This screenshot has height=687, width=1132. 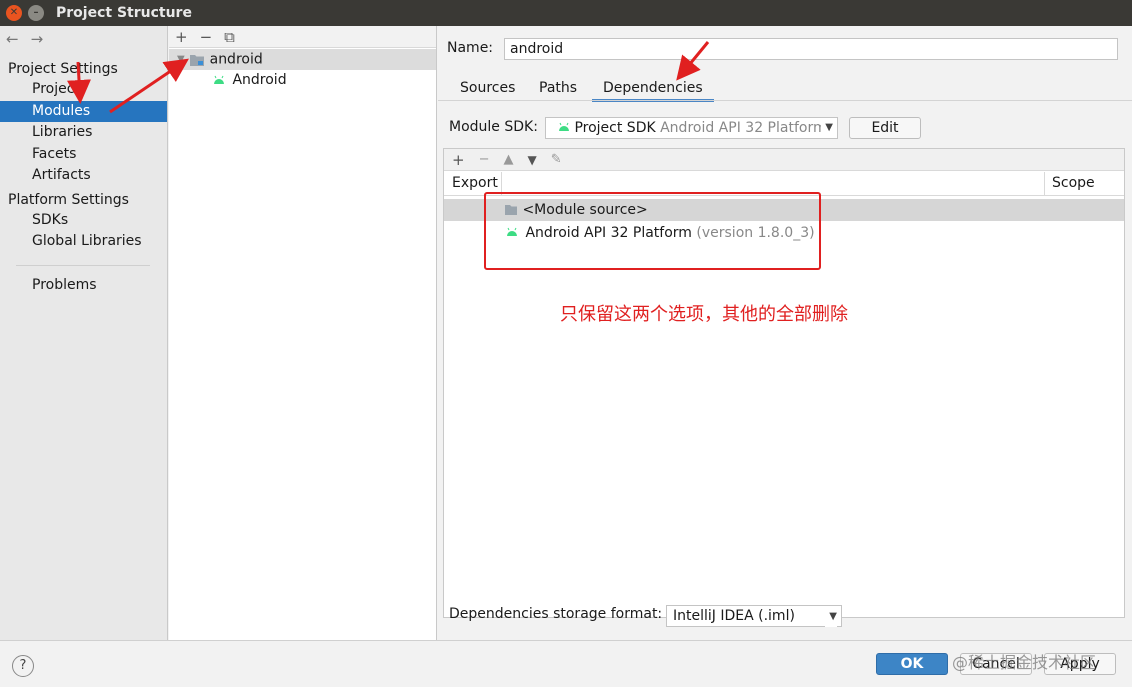 What do you see at coordinates (912, 664) in the screenshot?
I see `ok-button: OK` at bounding box center [912, 664].